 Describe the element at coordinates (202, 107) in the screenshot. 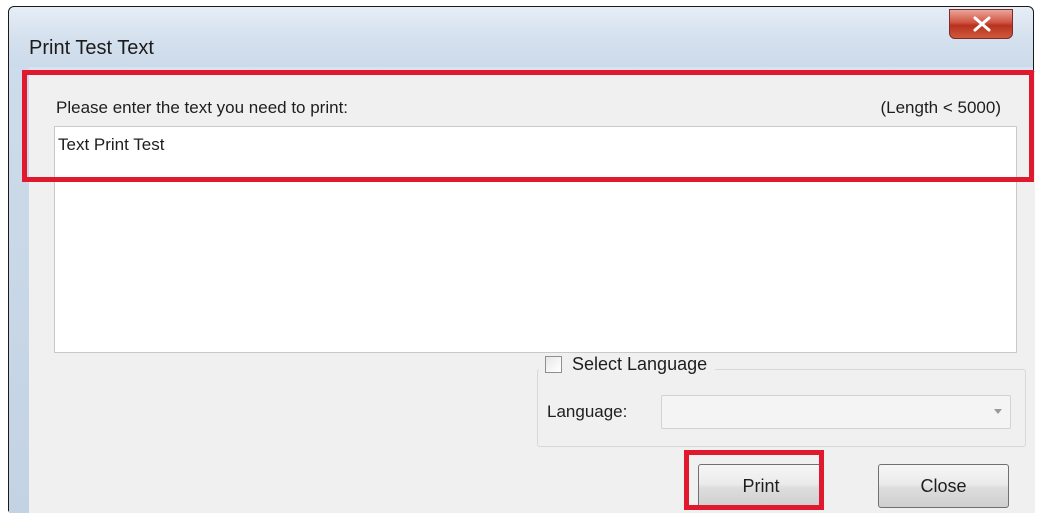

I see `text-prompt-label: Please enter the text you need to print:` at that location.